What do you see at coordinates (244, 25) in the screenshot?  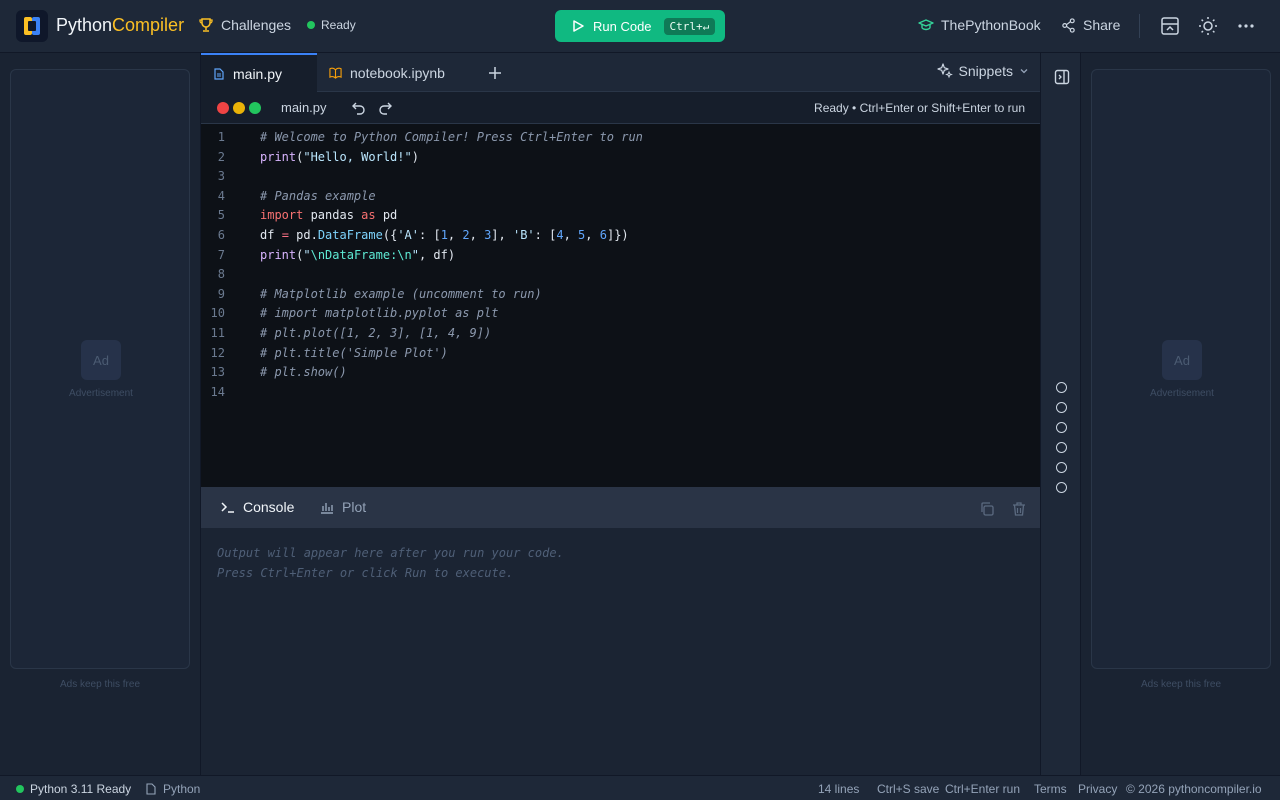 I see `challenges-link: Challenges` at bounding box center [244, 25].